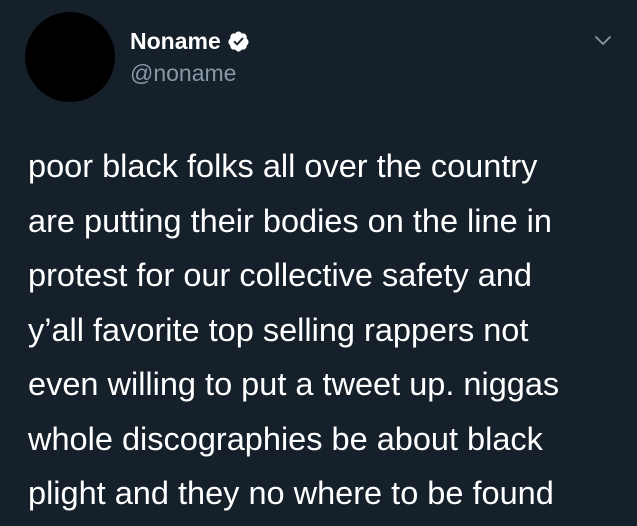 The width and height of the screenshot is (637, 526). Describe the element at coordinates (238, 41) in the screenshot. I see `verified-badge-icon` at that location.